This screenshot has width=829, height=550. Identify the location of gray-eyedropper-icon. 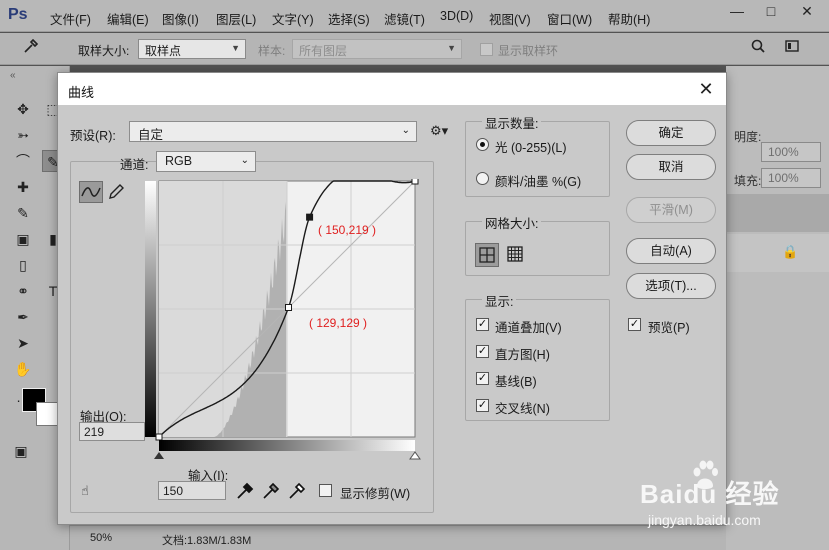
(271, 492).